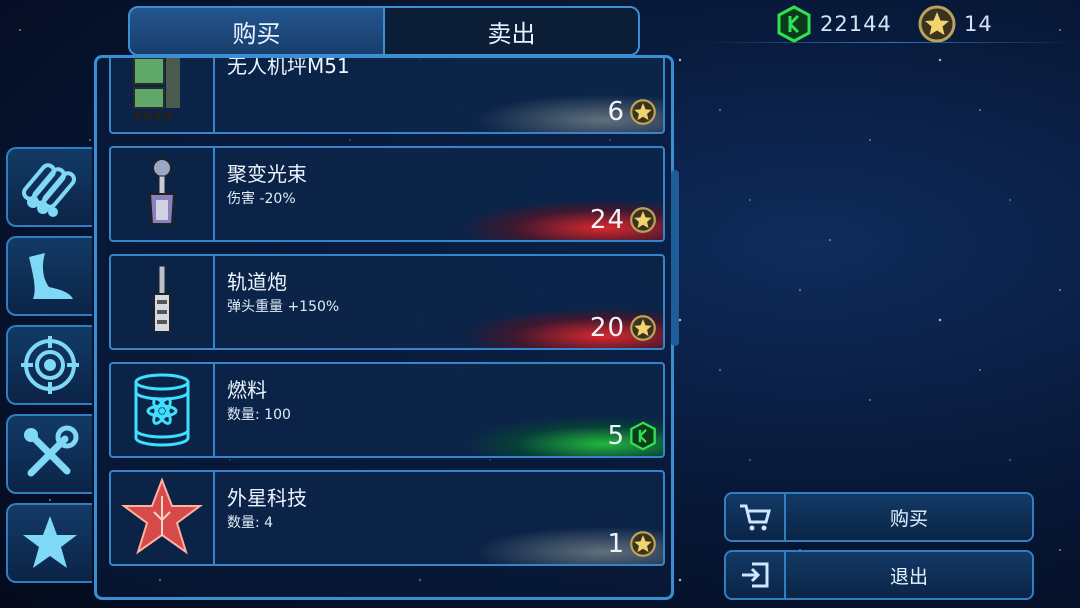 This screenshot has height=608, width=1080. Describe the element at coordinates (616, 112) in the screenshot. I see `price-value: 6` at that location.